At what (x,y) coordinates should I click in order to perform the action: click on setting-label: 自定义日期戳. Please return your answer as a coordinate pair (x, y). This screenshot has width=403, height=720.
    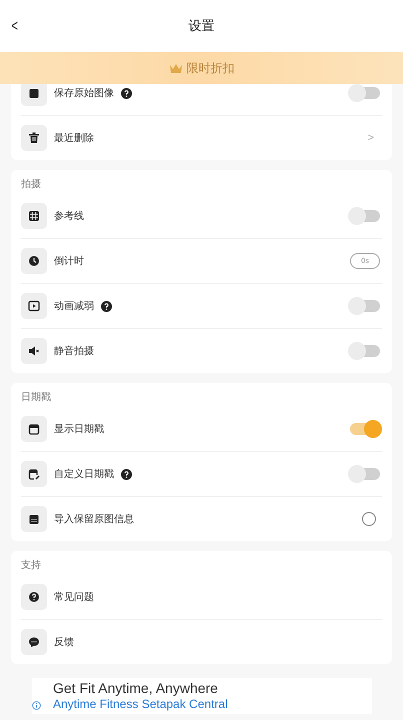
    Looking at the image, I should click on (84, 474).